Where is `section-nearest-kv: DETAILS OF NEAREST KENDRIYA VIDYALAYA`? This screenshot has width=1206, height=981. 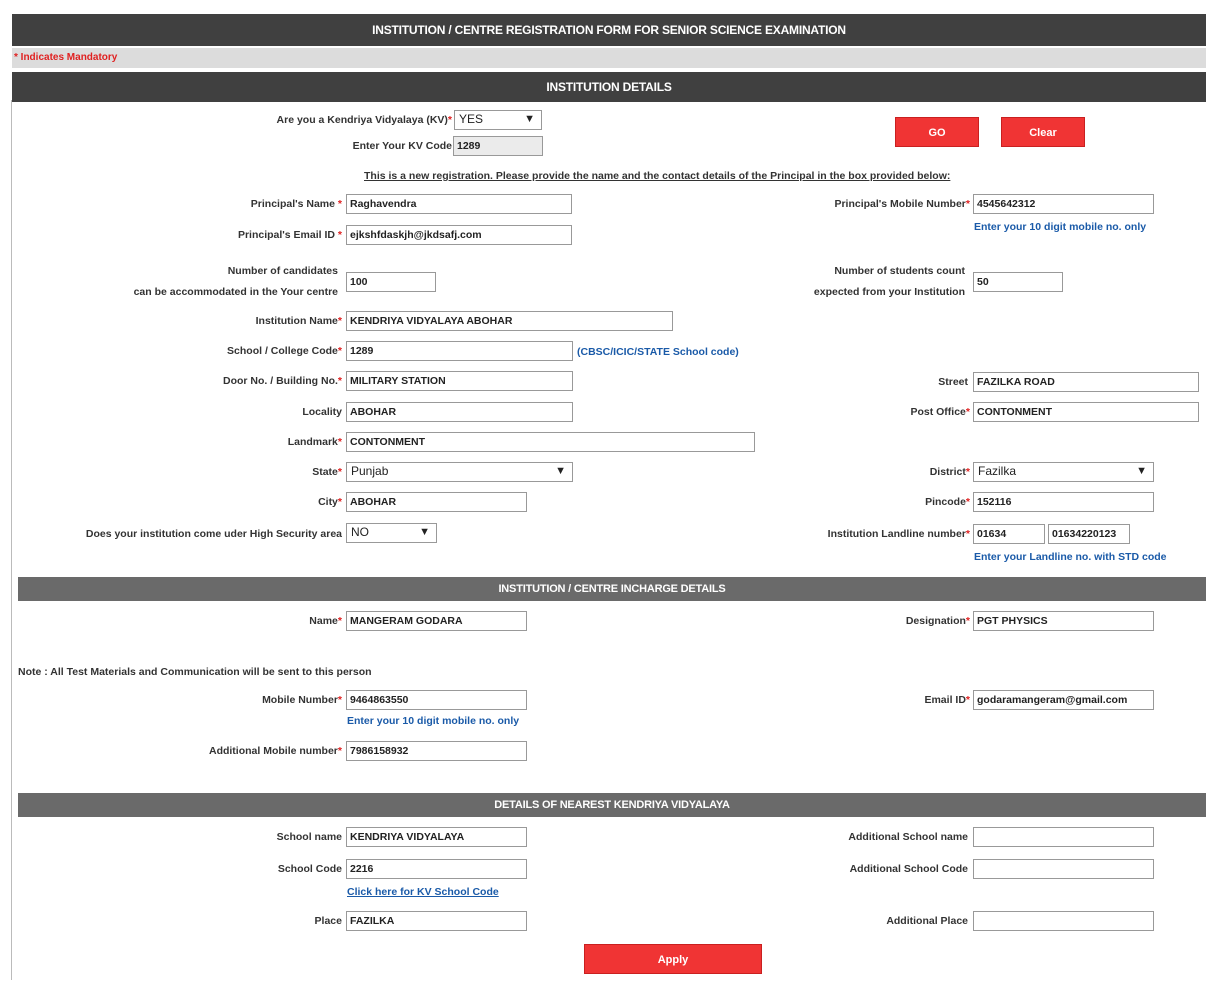 section-nearest-kv: DETAILS OF NEAREST KENDRIYA VIDYALAYA is located at coordinates (612, 805).